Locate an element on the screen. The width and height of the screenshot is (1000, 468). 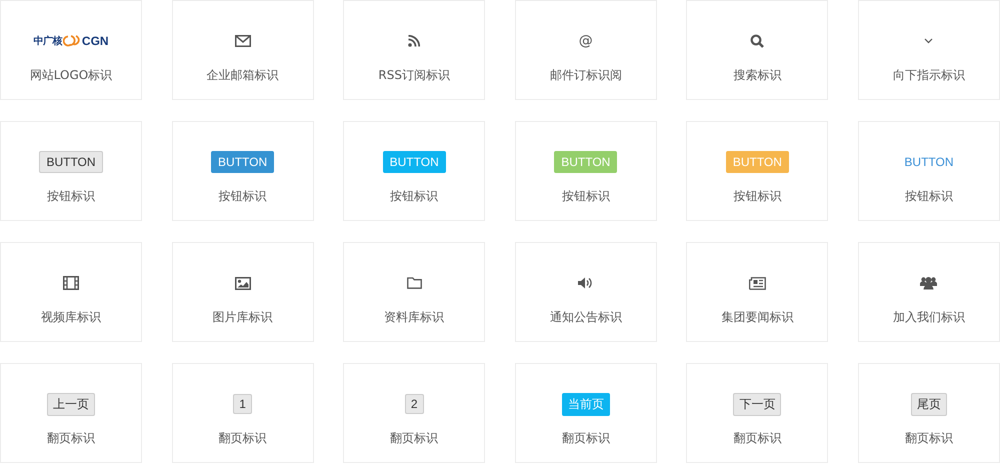
page-button: 下一页 is located at coordinates (757, 404).